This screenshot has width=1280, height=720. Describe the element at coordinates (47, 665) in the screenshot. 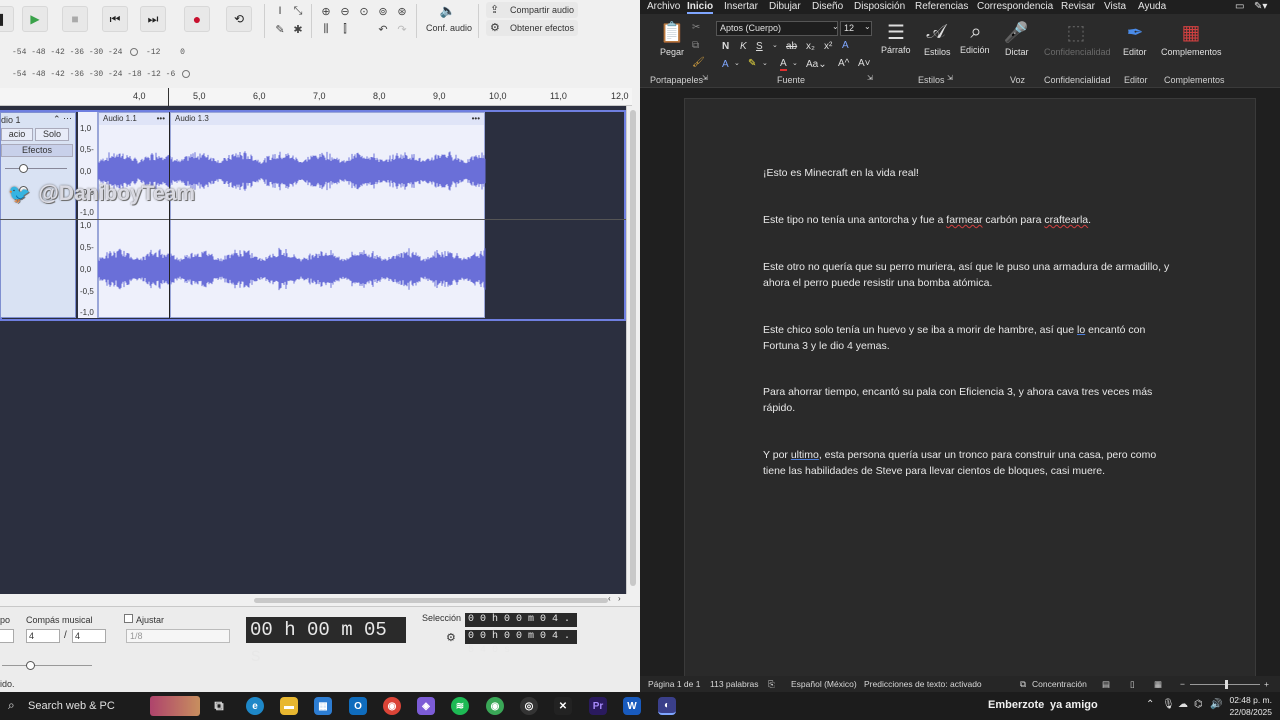

I see `playback-speed-slider` at that location.